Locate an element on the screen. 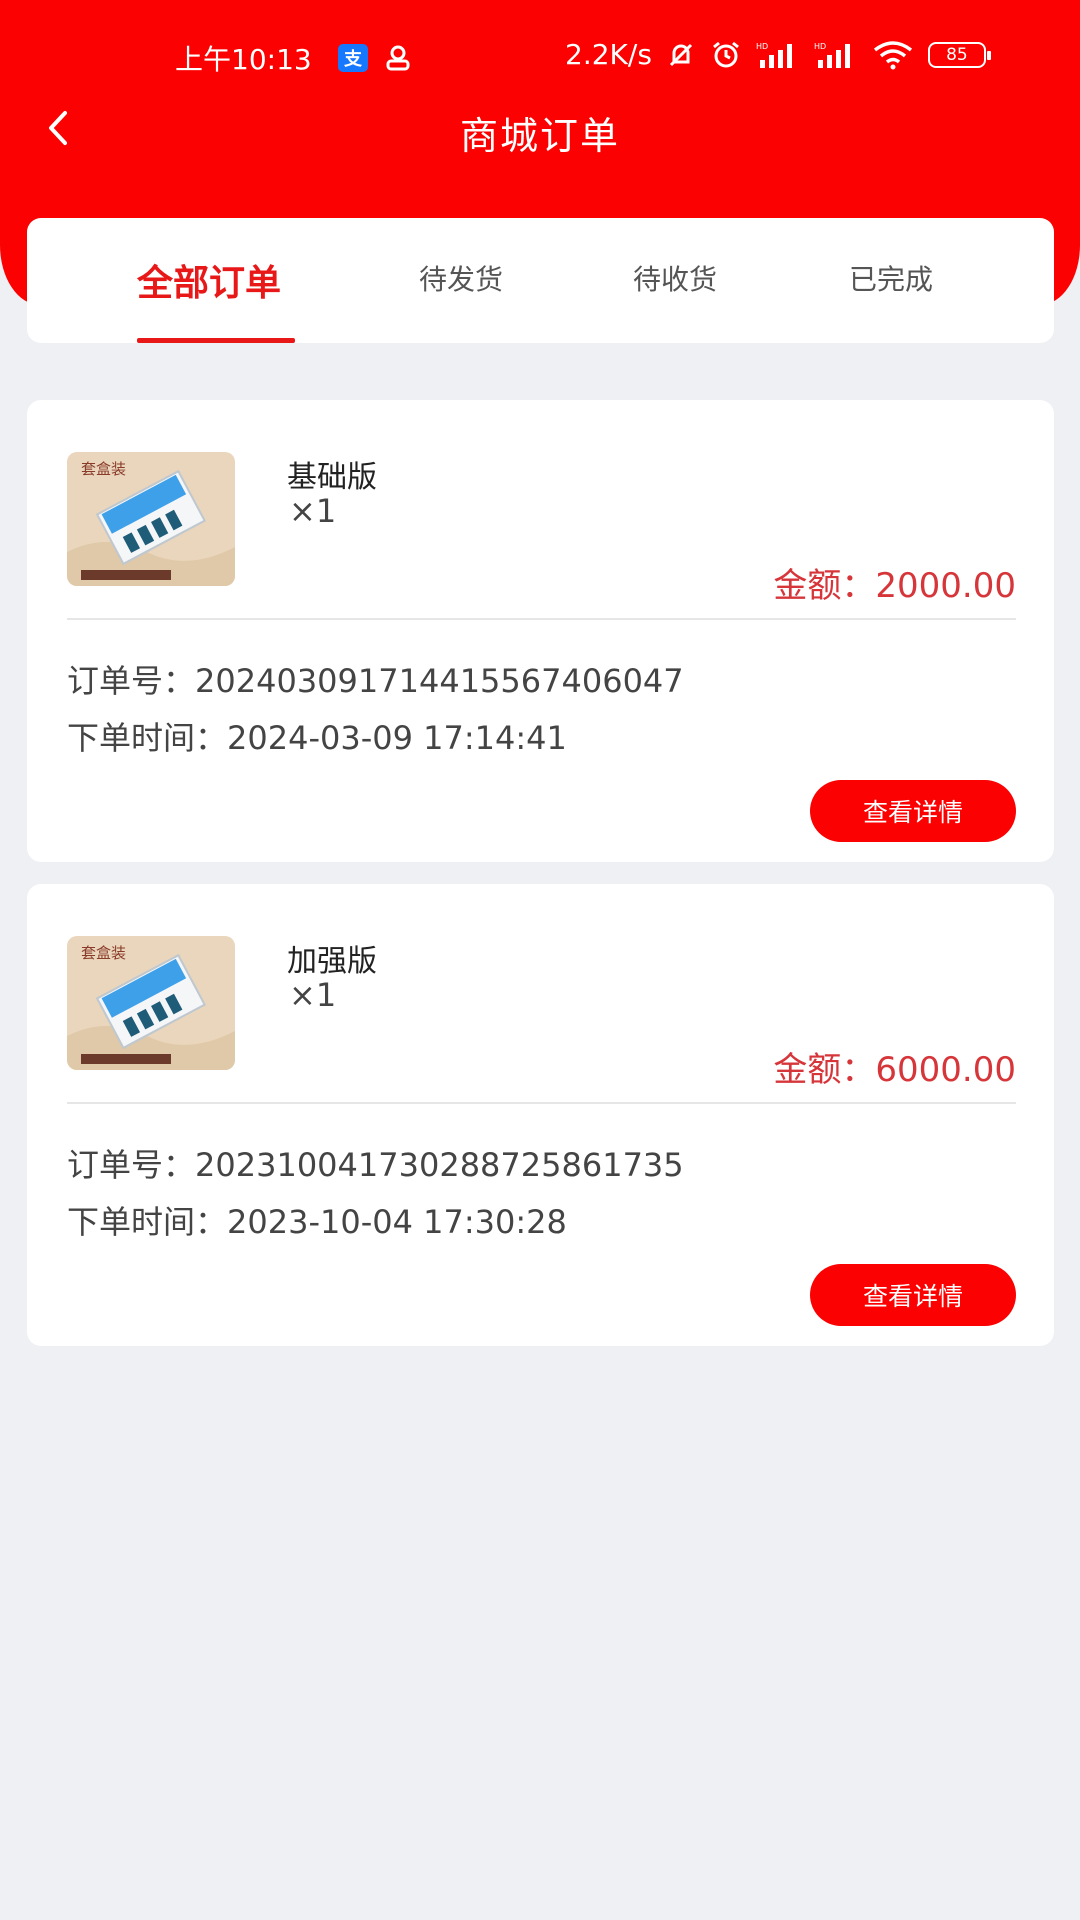  notification-app-icon is located at coordinates (398, 58).